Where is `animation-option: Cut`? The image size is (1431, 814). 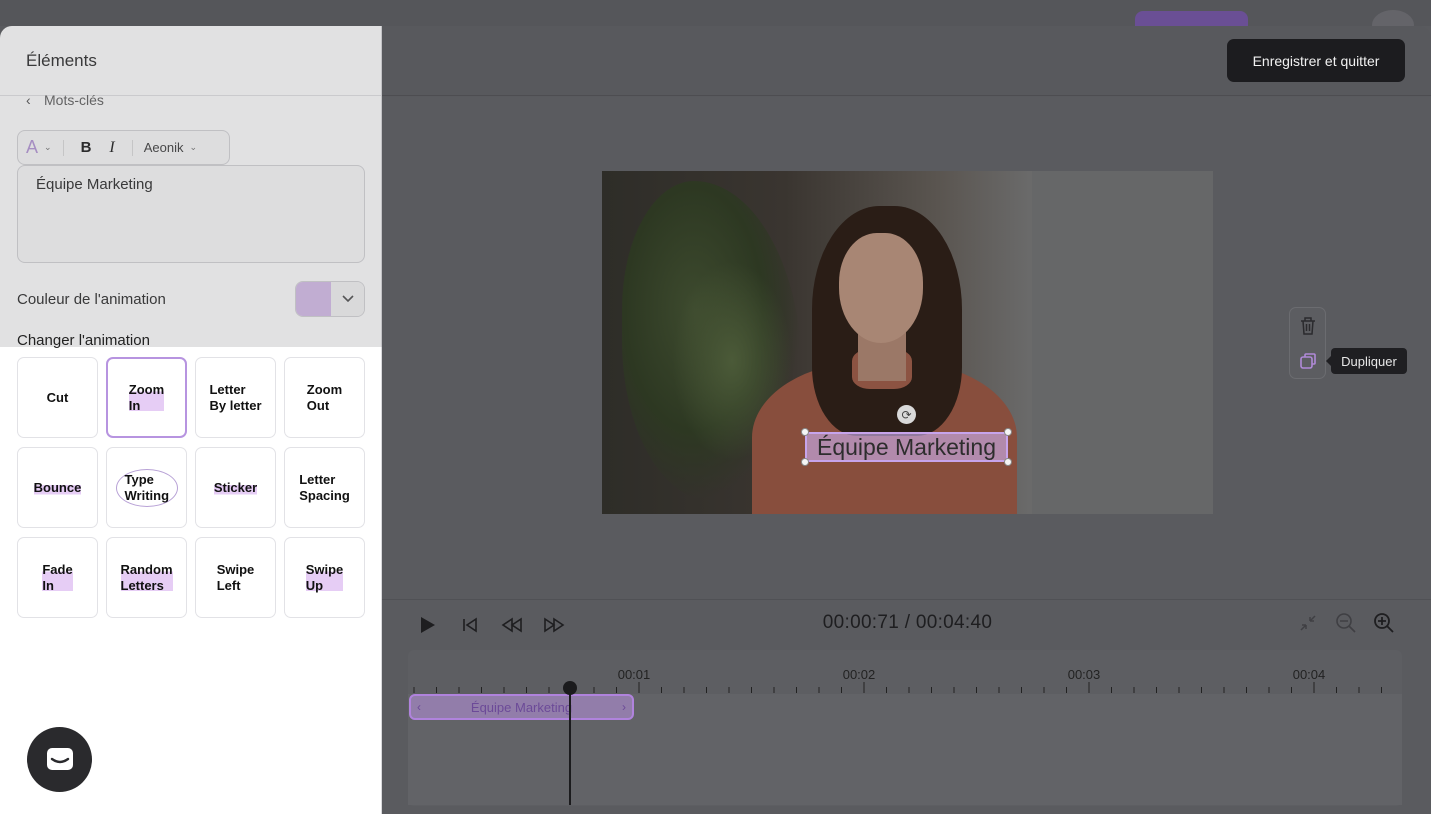
animation-option: Cut is located at coordinates (57, 397).